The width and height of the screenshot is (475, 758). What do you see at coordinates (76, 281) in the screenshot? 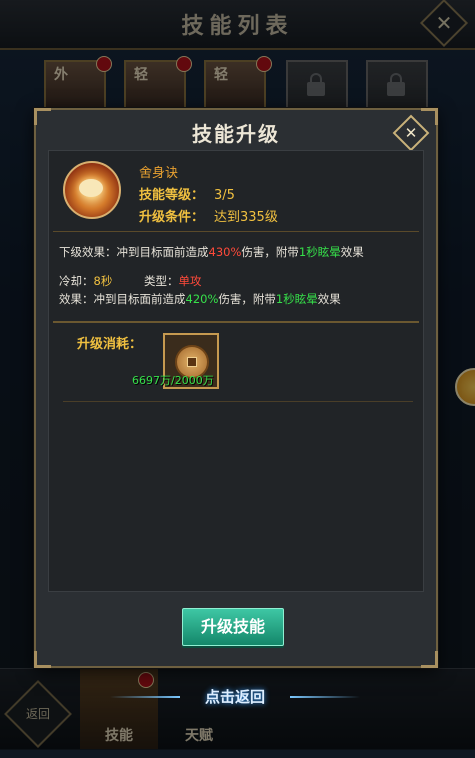
I see `cooldown-label: 冷却：` at bounding box center [76, 281].